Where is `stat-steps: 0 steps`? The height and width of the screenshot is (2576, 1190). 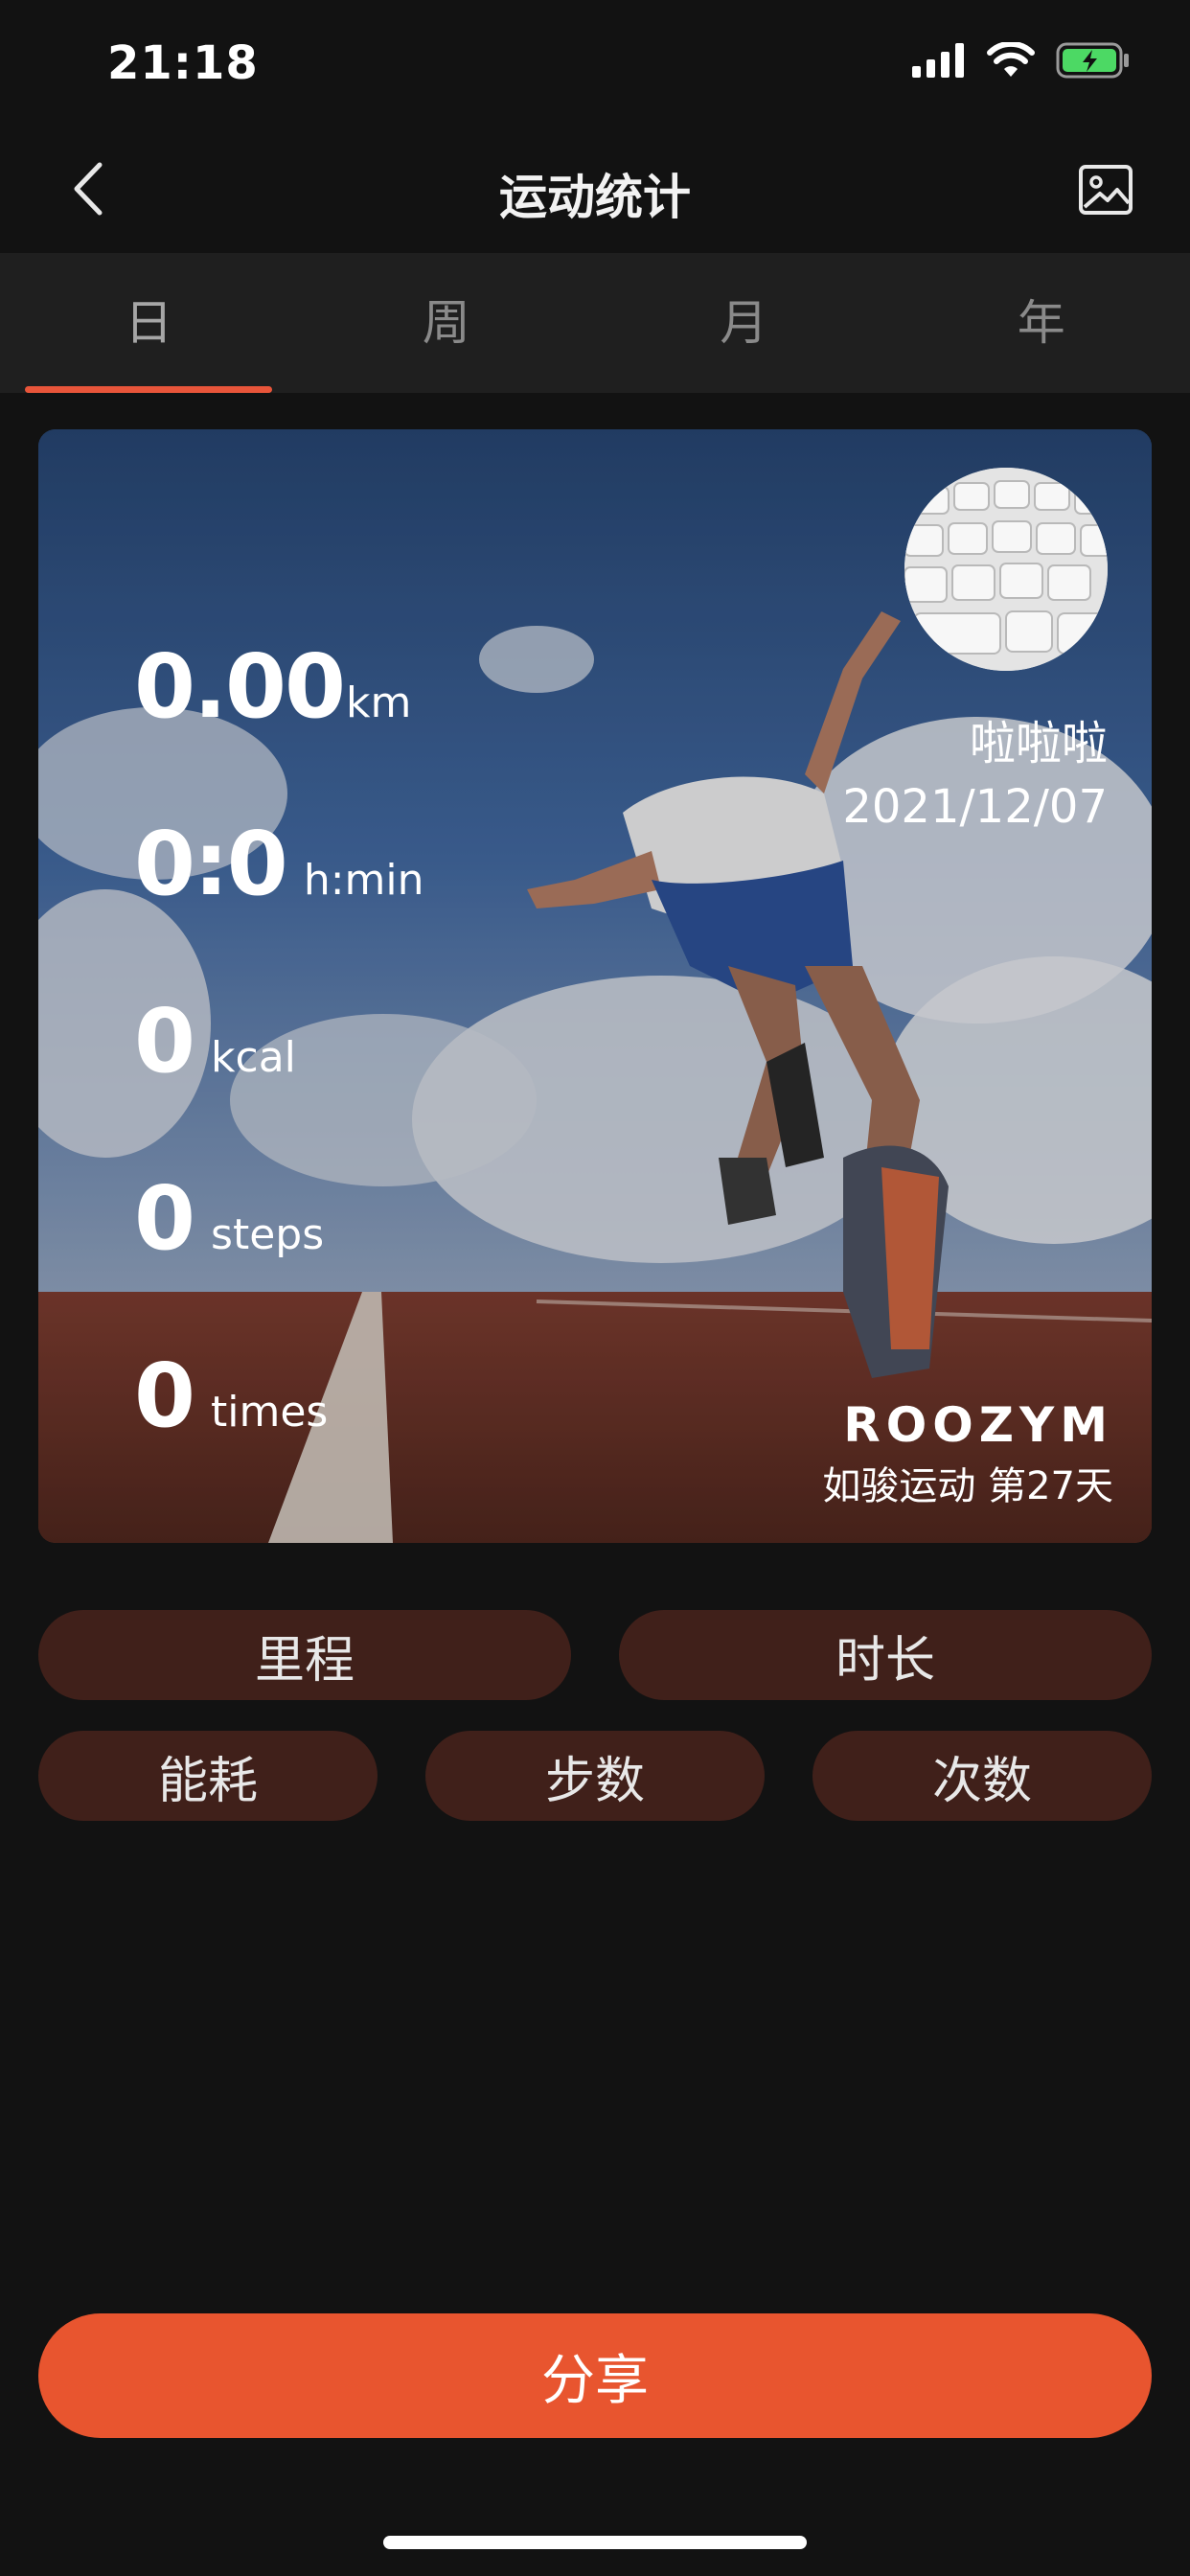
stat-steps: 0 steps is located at coordinates (229, 1218).